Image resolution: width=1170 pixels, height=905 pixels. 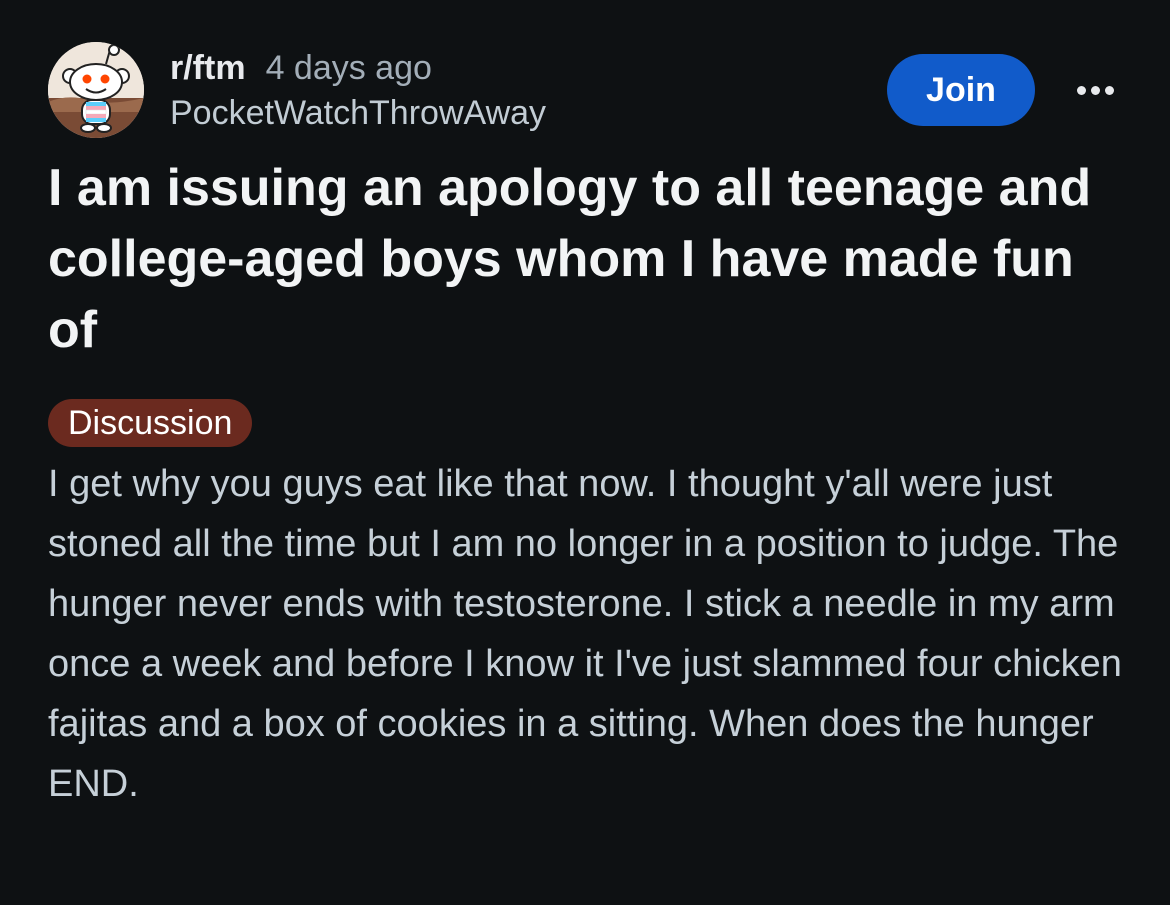 I want to click on post-flair: Discussion, so click(x=150, y=423).